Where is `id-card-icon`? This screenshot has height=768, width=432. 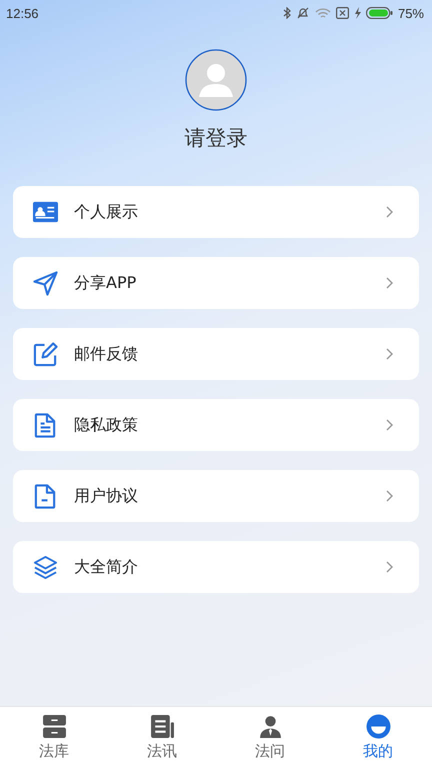
id-card-icon is located at coordinates (45, 212).